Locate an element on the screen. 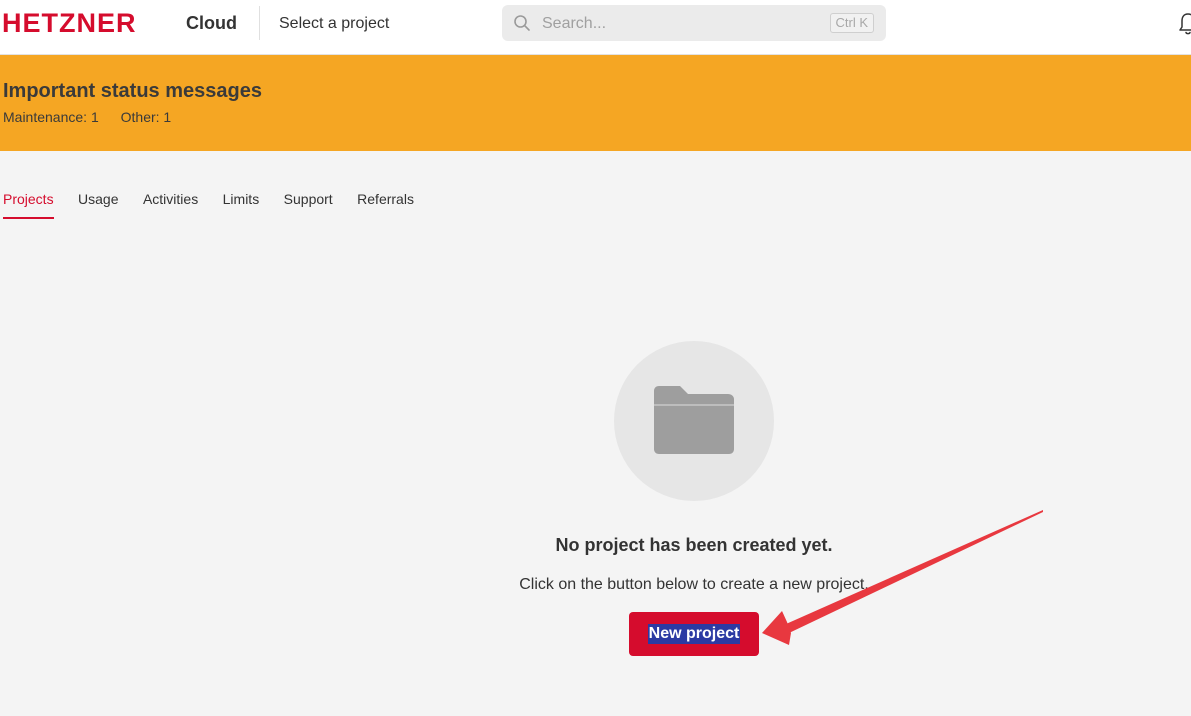  search-icon is located at coordinates (522, 23).